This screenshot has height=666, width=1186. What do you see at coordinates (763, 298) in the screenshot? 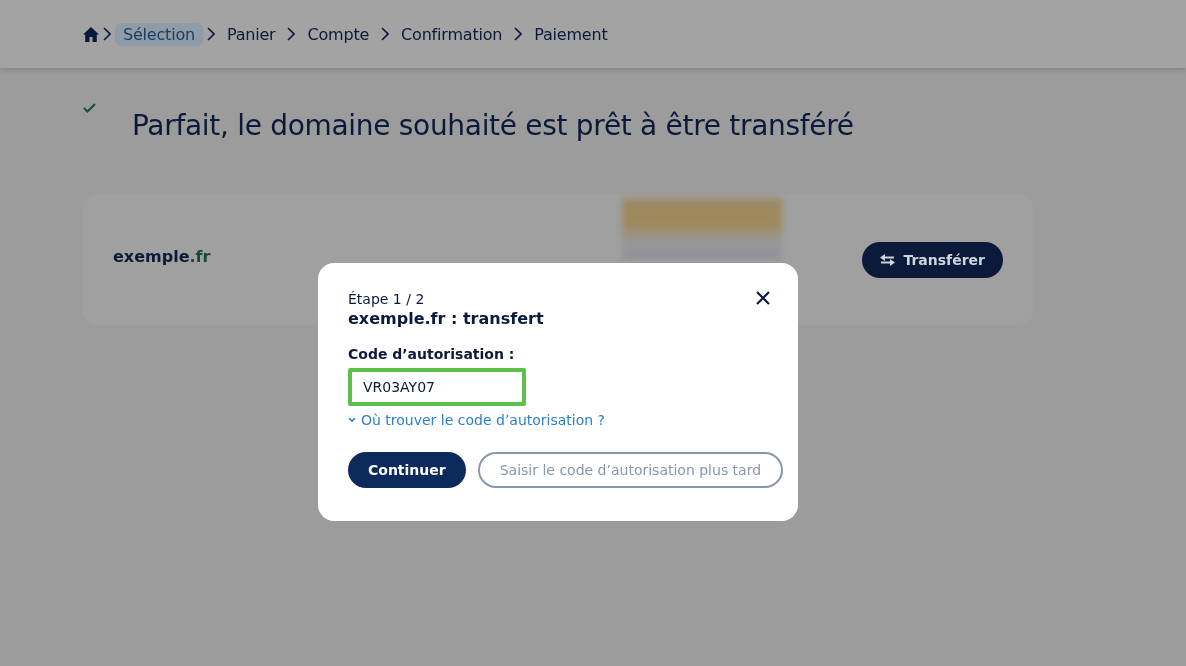
I see `close-button` at bounding box center [763, 298].